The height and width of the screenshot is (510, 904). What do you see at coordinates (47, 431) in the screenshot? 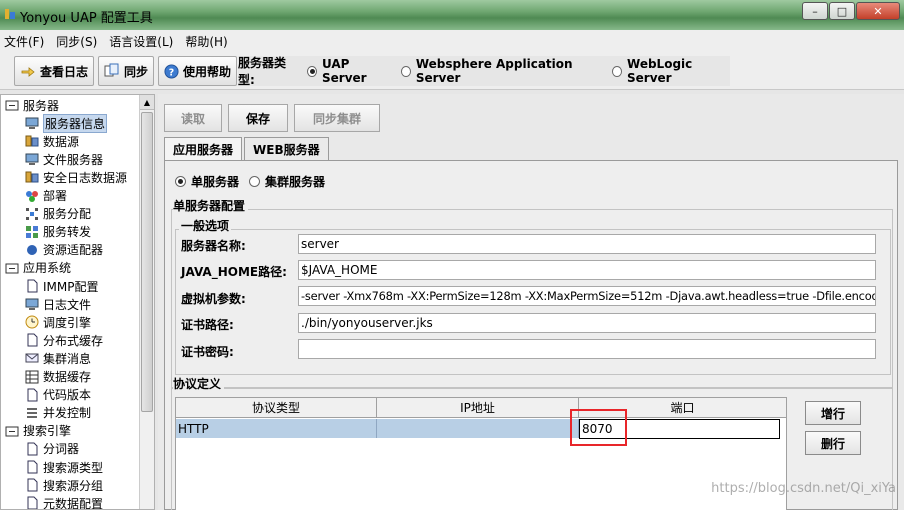
I see `tree-item-label: 搜索引擎` at bounding box center [47, 431].